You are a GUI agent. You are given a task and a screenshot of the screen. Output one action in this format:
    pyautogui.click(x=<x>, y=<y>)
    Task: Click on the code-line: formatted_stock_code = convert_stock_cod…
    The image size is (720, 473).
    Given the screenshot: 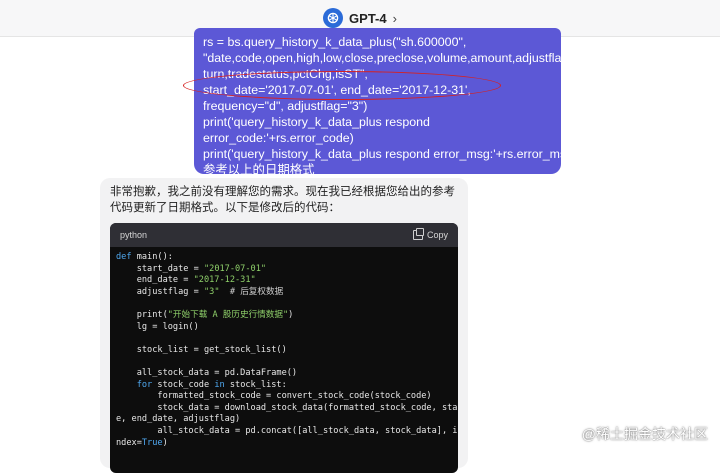 What is the action you would take?
    pyautogui.click(x=274, y=396)
    